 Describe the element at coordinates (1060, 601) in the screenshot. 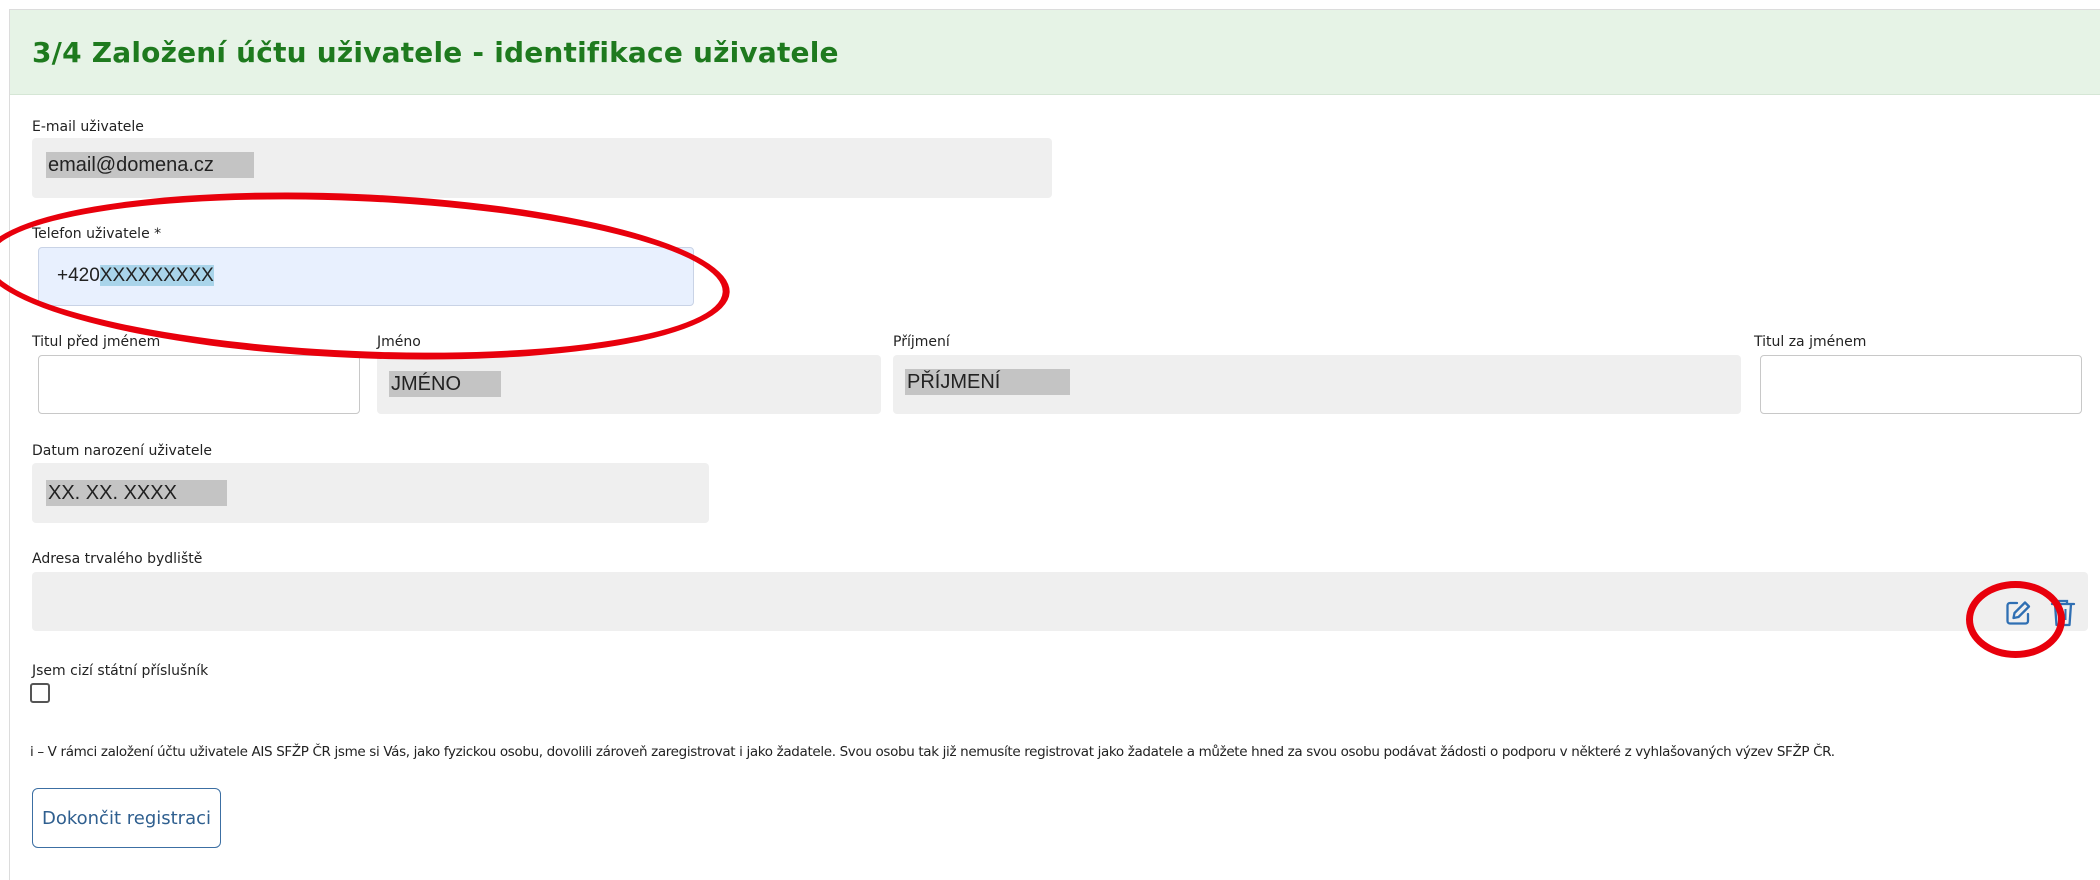

I see `address-field` at that location.